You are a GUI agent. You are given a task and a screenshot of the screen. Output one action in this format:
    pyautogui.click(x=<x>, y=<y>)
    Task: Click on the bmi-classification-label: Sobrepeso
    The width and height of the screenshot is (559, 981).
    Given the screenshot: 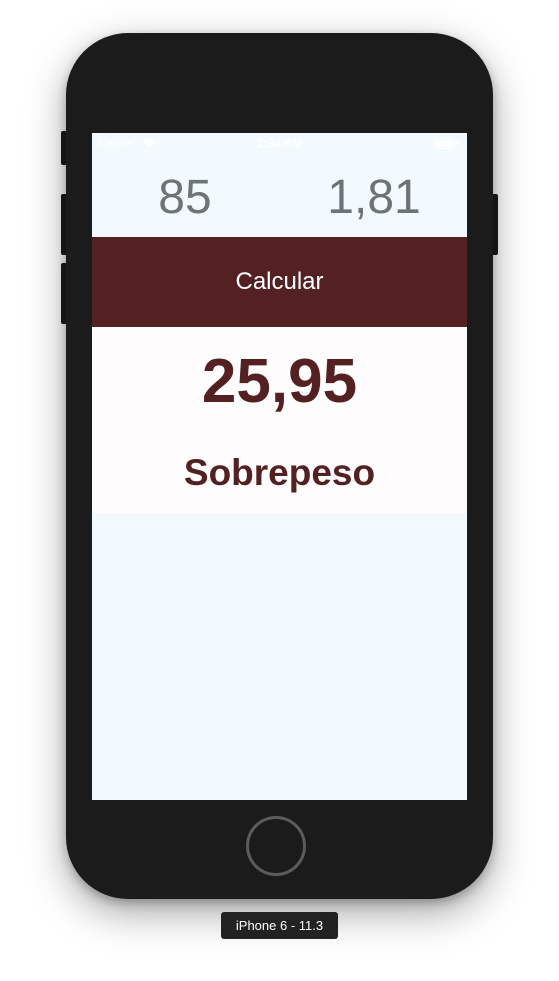 What is the action you would take?
    pyautogui.click(x=279, y=472)
    